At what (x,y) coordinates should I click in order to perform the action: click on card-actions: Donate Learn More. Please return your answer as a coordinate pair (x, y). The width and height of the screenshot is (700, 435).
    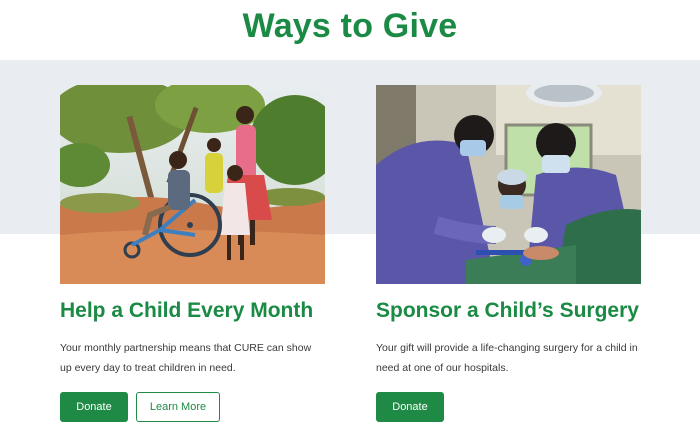
    Looking at the image, I should click on (140, 407).